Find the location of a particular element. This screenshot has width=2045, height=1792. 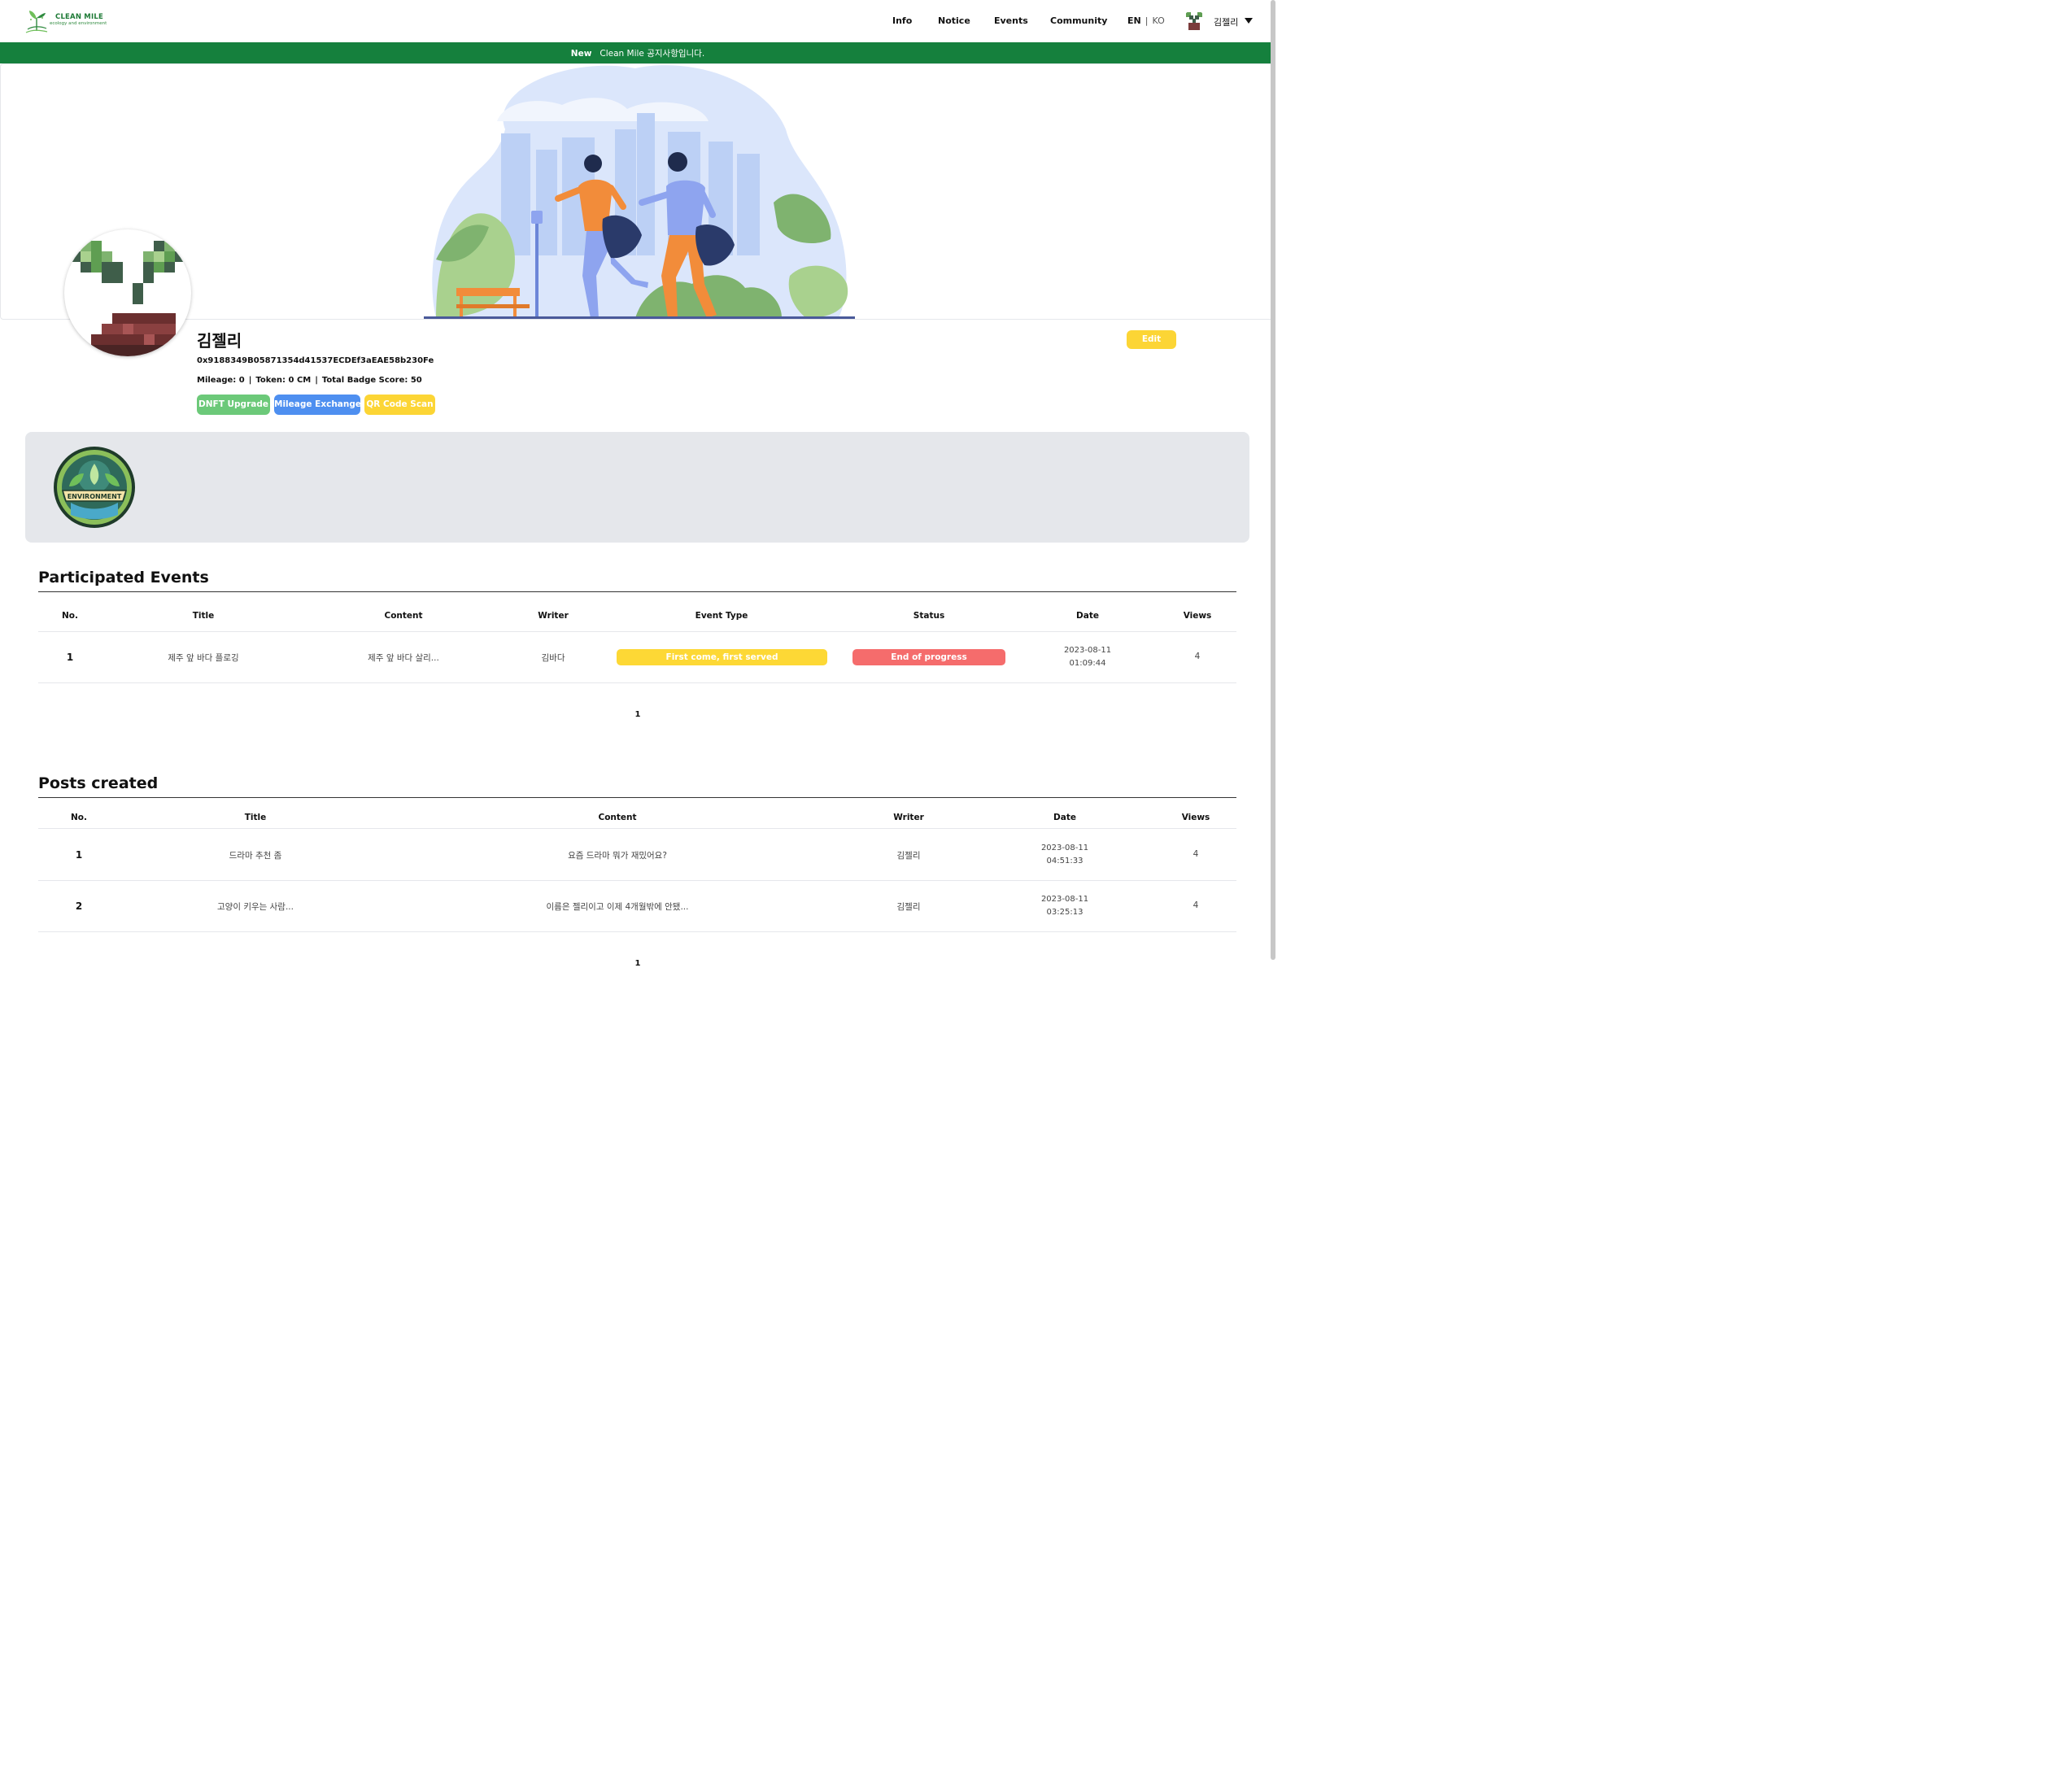

row-date: 2023-08-11 04:51:33 is located at coordinates (1064, 855).